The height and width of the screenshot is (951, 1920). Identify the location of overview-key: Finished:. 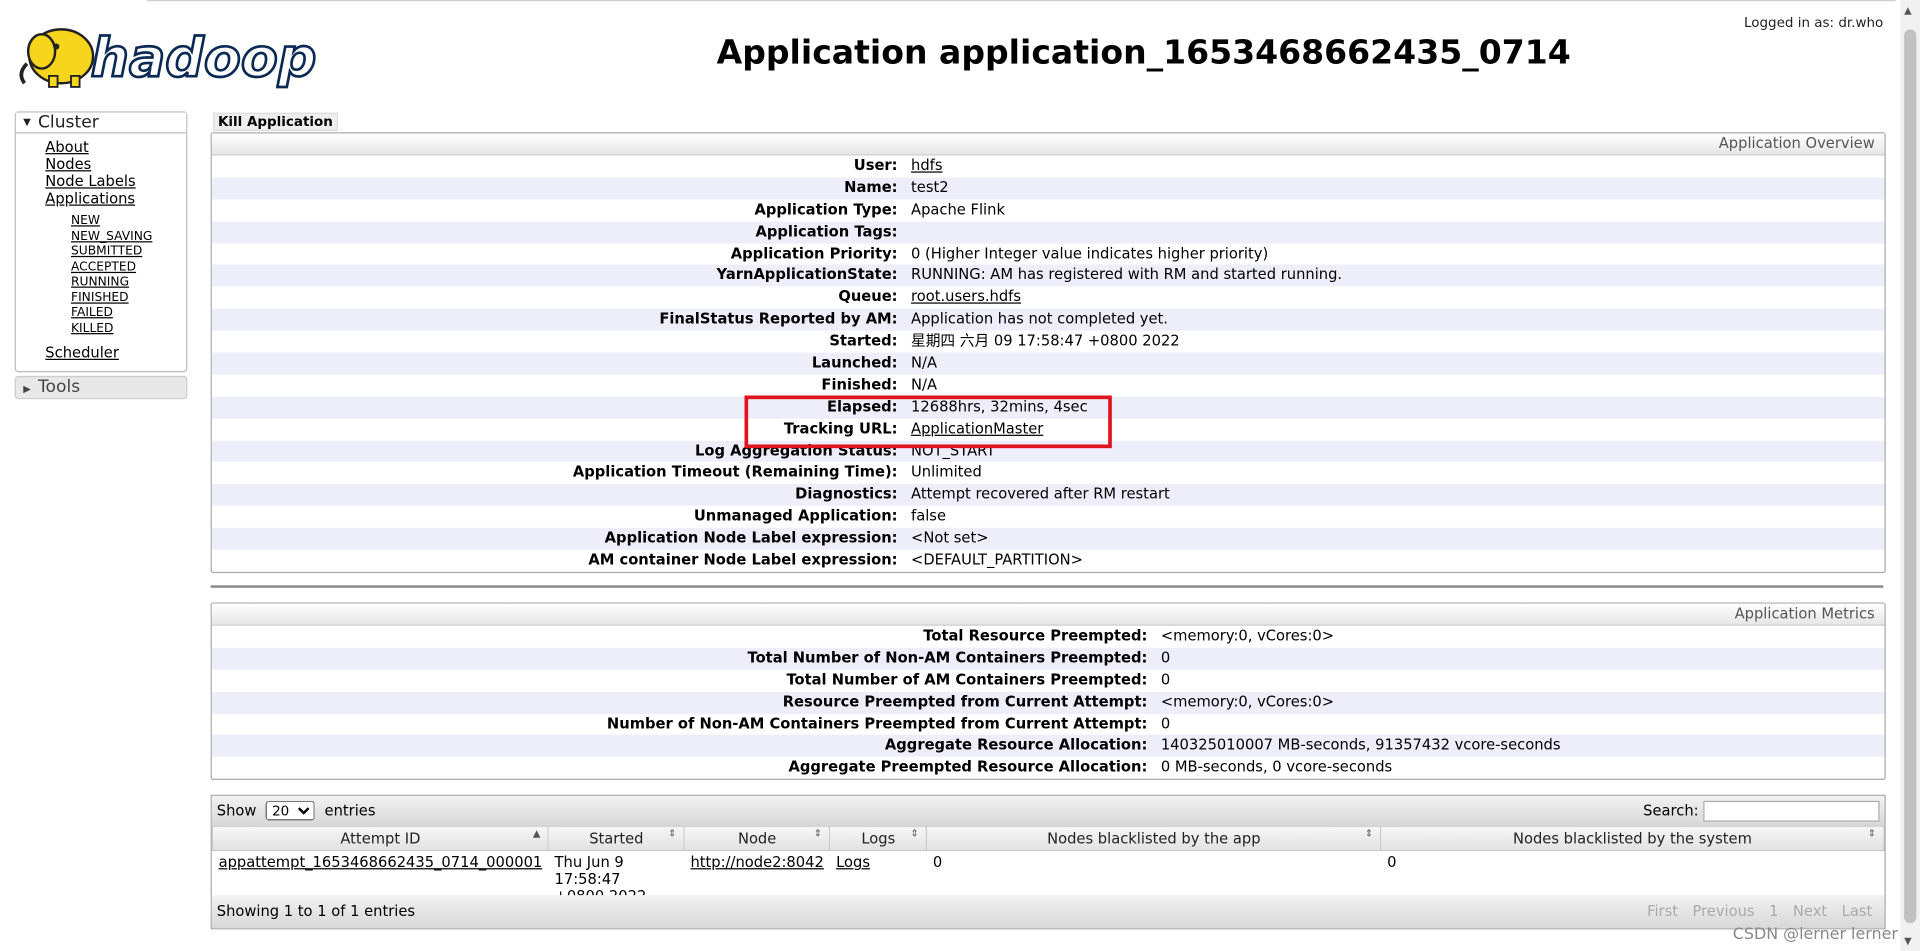
(859, 384).